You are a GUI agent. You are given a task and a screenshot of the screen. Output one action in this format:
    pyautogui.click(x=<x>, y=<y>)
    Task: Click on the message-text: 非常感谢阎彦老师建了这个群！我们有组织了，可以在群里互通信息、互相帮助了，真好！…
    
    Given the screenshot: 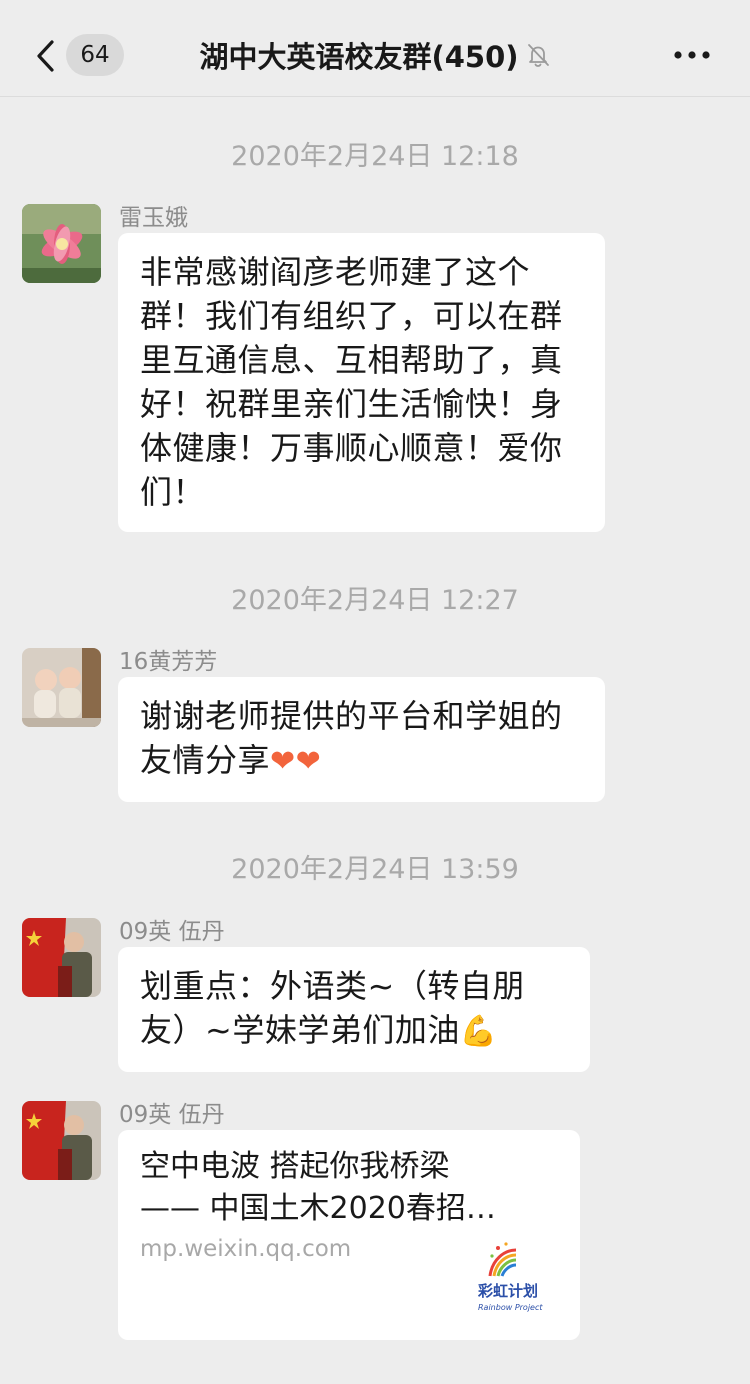 What is the action you would take?
    pyautogui.click(x=351, y=382)
    